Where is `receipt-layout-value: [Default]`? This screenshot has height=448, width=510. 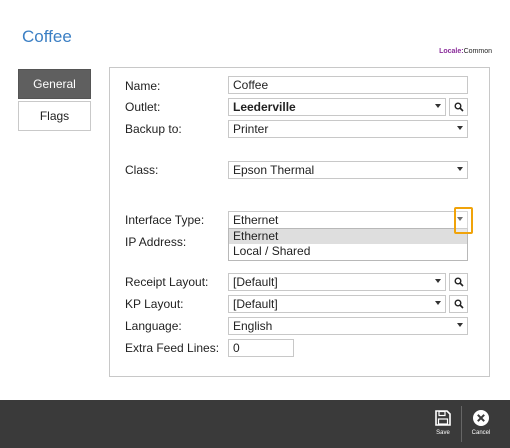 receipt-layout-value: [Default] is located at coordinates (255, 282).